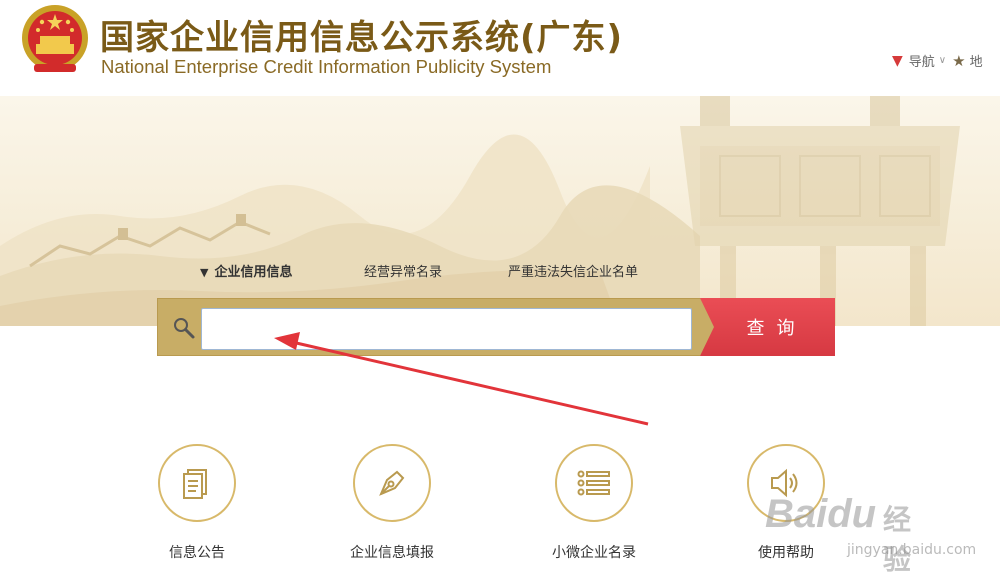  What do you see at coordinates (246, 270) in the screenshot?
I see `tab-enterprise-credit: ▼ 企业信用信息` at bounding box center [246, 270].